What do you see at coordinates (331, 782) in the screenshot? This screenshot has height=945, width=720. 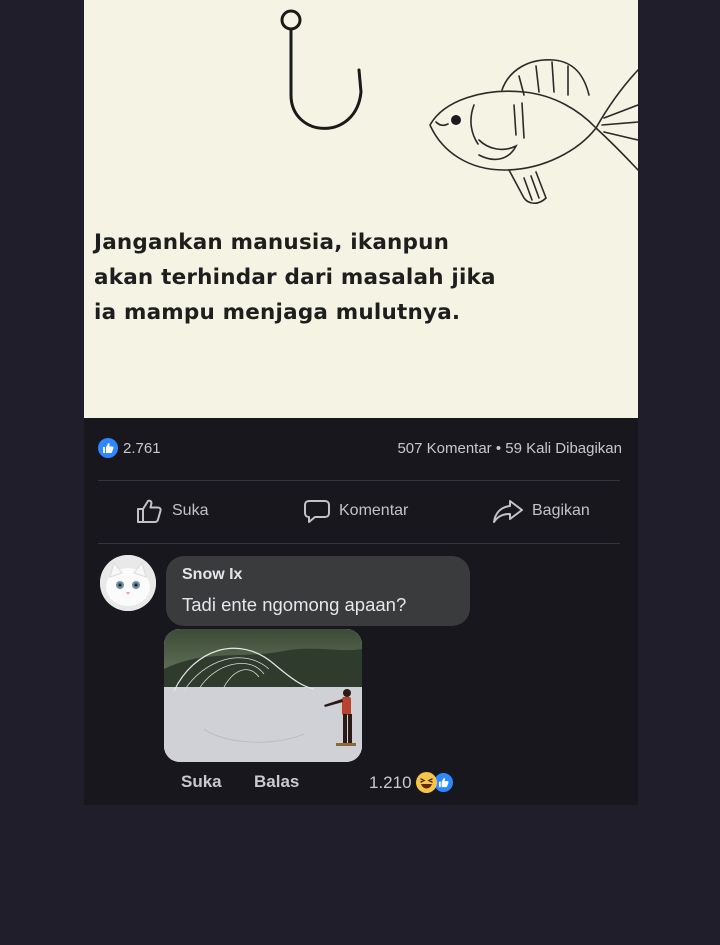 I see `comment-meta: Suka Balas 1.210` at bounding box center [331, 782].